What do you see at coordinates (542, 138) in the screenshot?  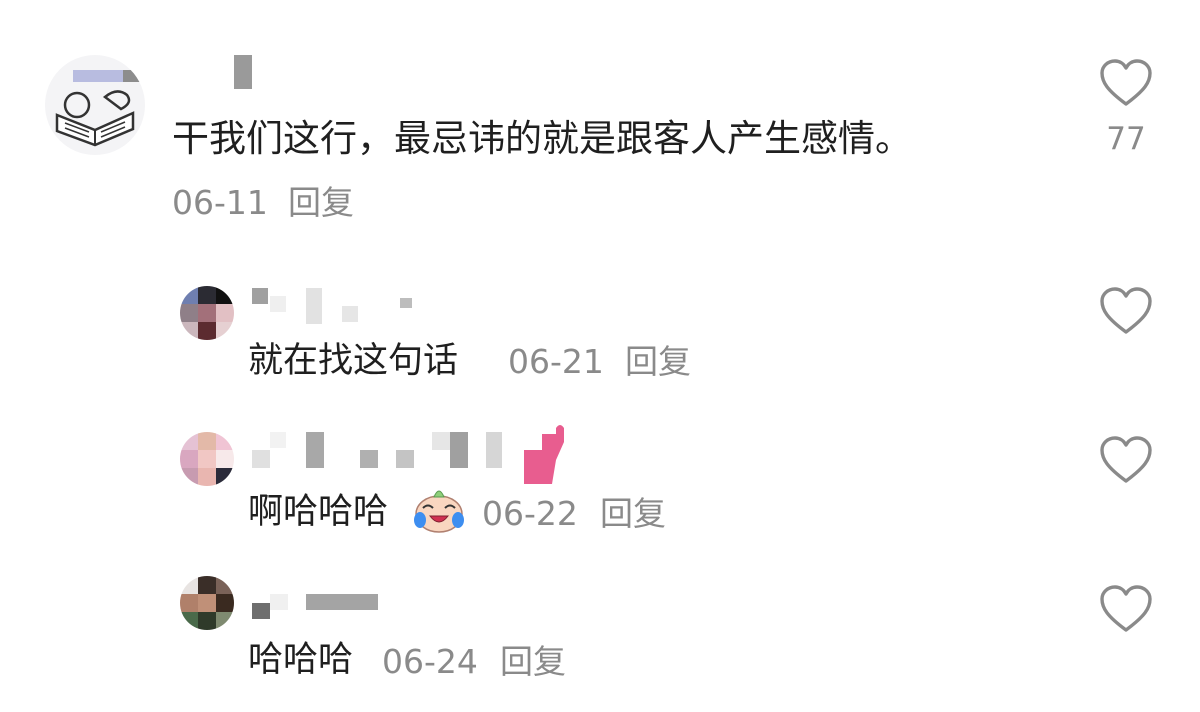 I see `comment-text: 干我们这行，最忌讳的就是跟客人产生感情。` at bounding box center [542, 138].